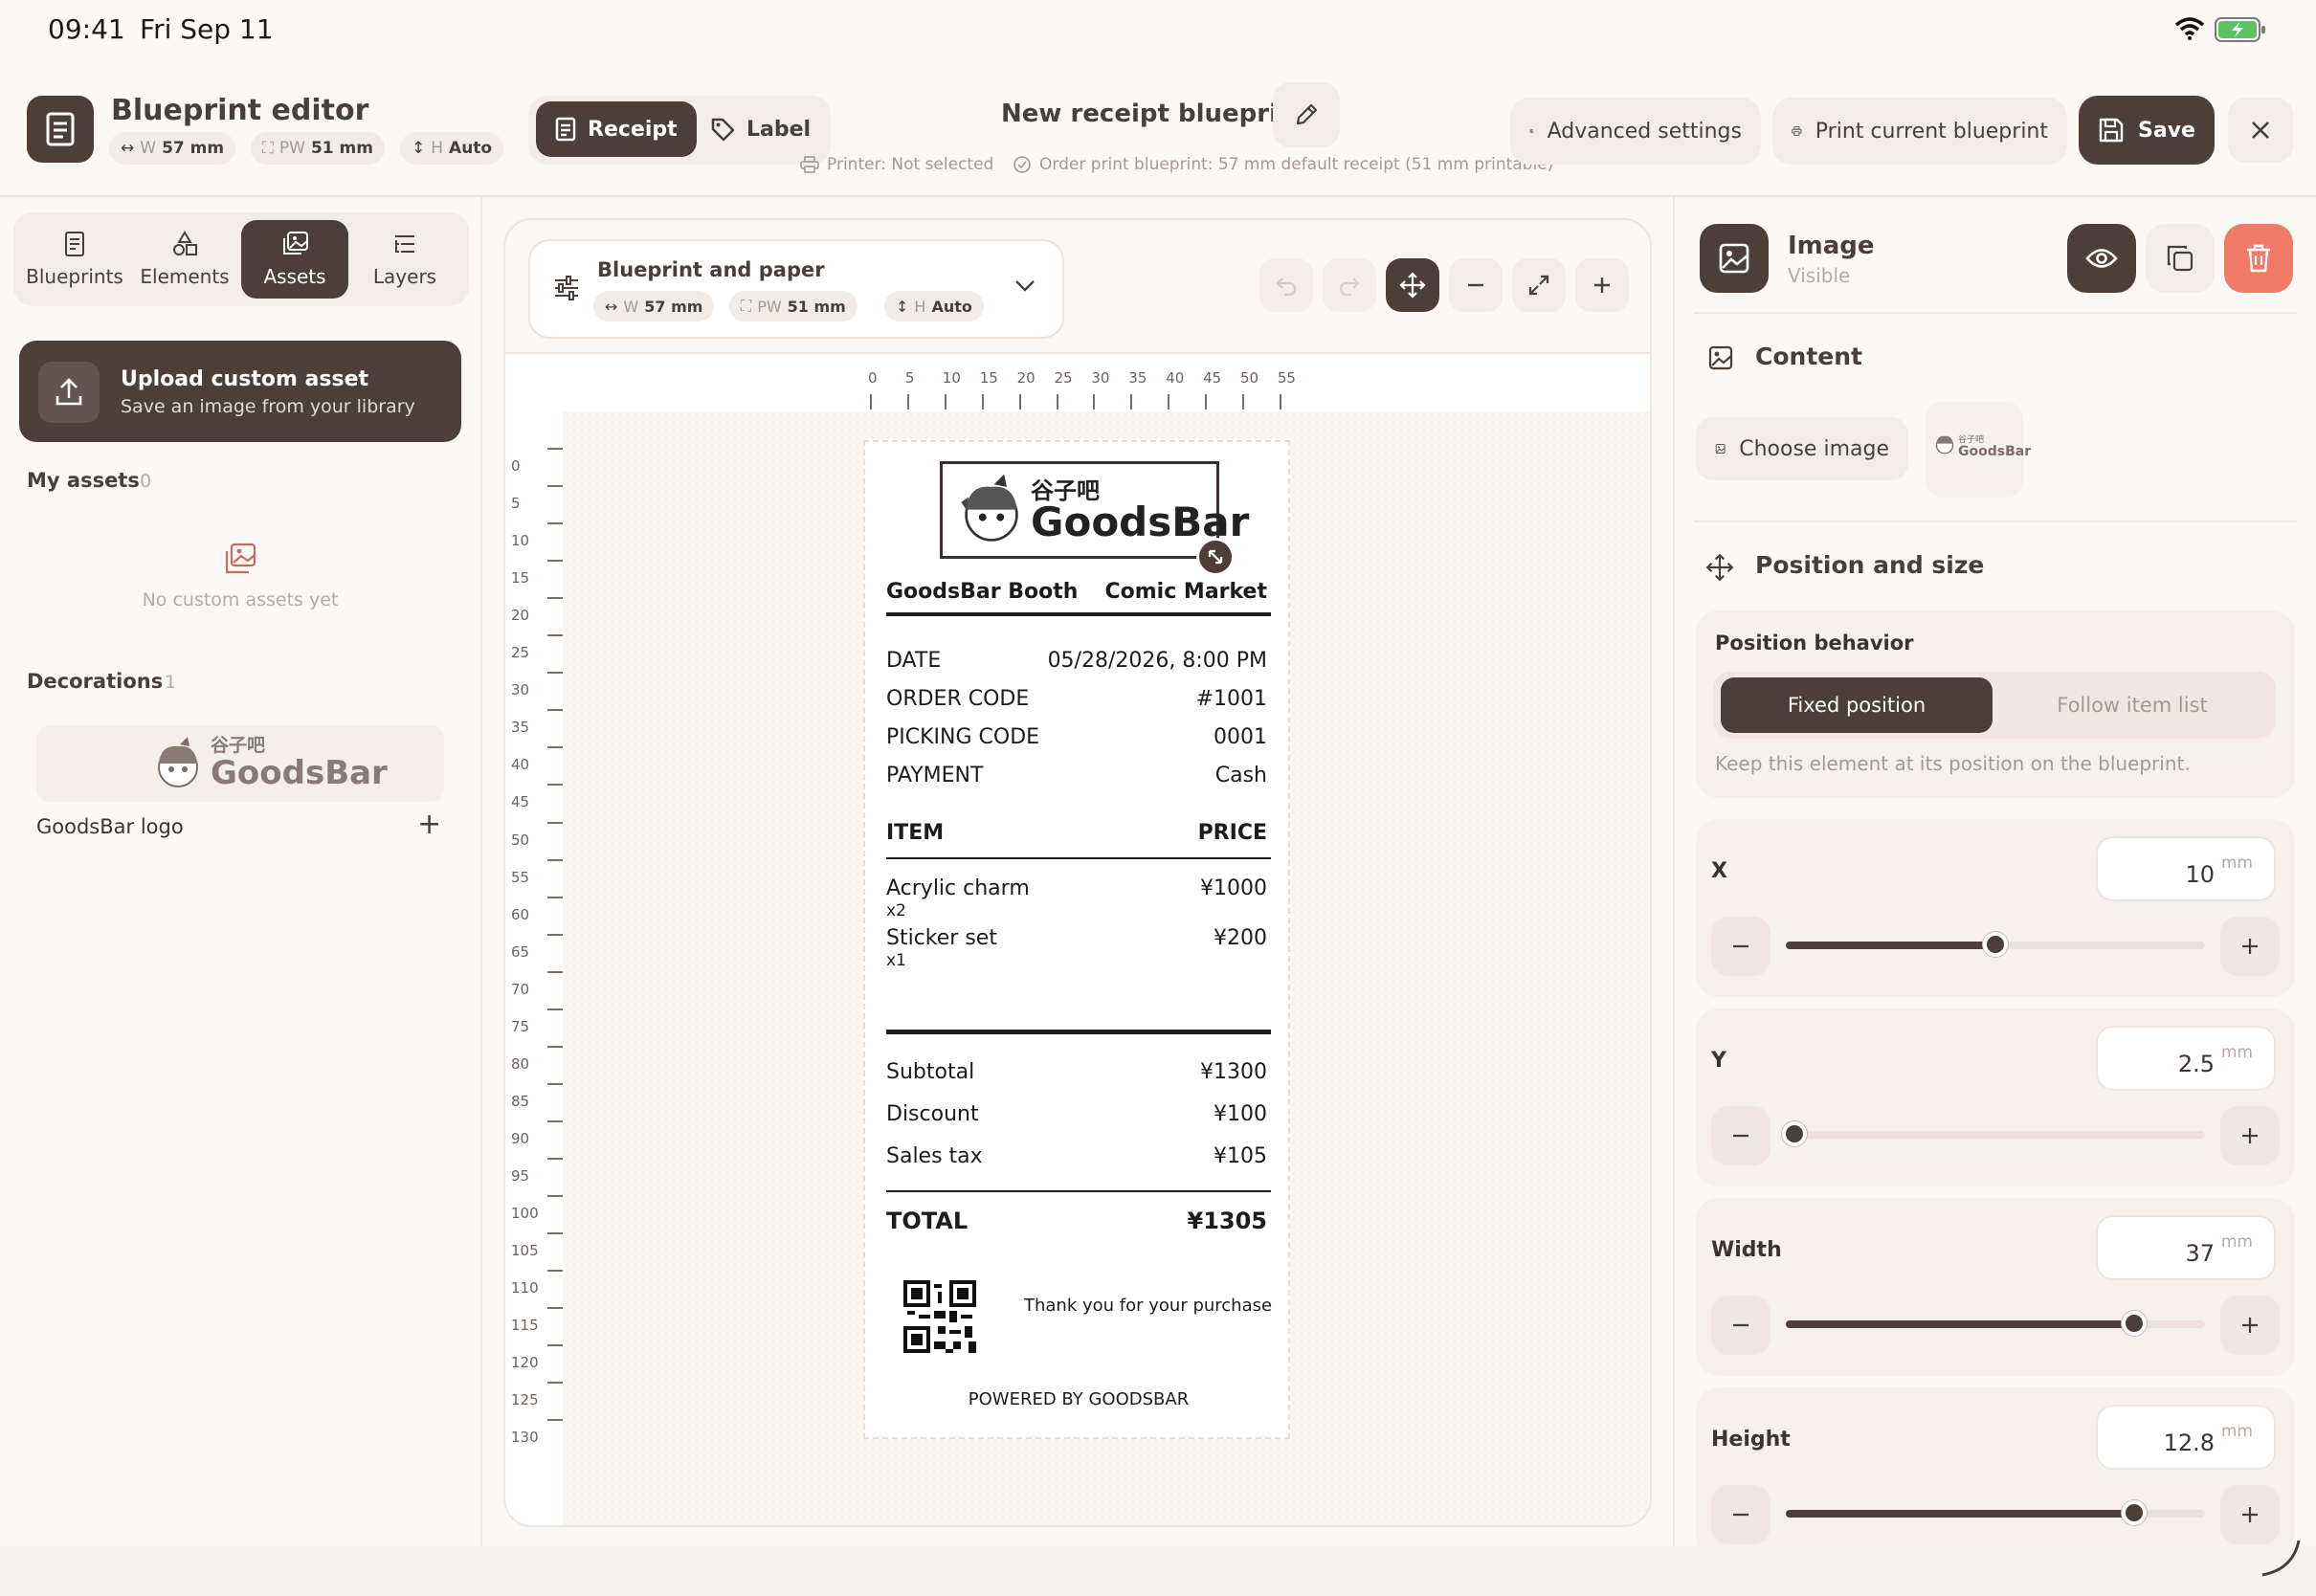  I want to click on ruler-h-label: 35, so click(1137, 378).